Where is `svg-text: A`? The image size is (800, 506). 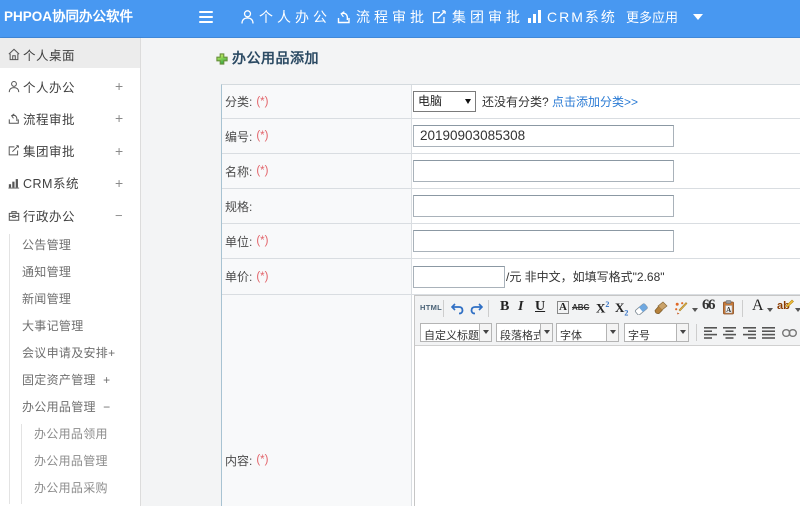
svg-text: A is located at coordinates (728, 310).